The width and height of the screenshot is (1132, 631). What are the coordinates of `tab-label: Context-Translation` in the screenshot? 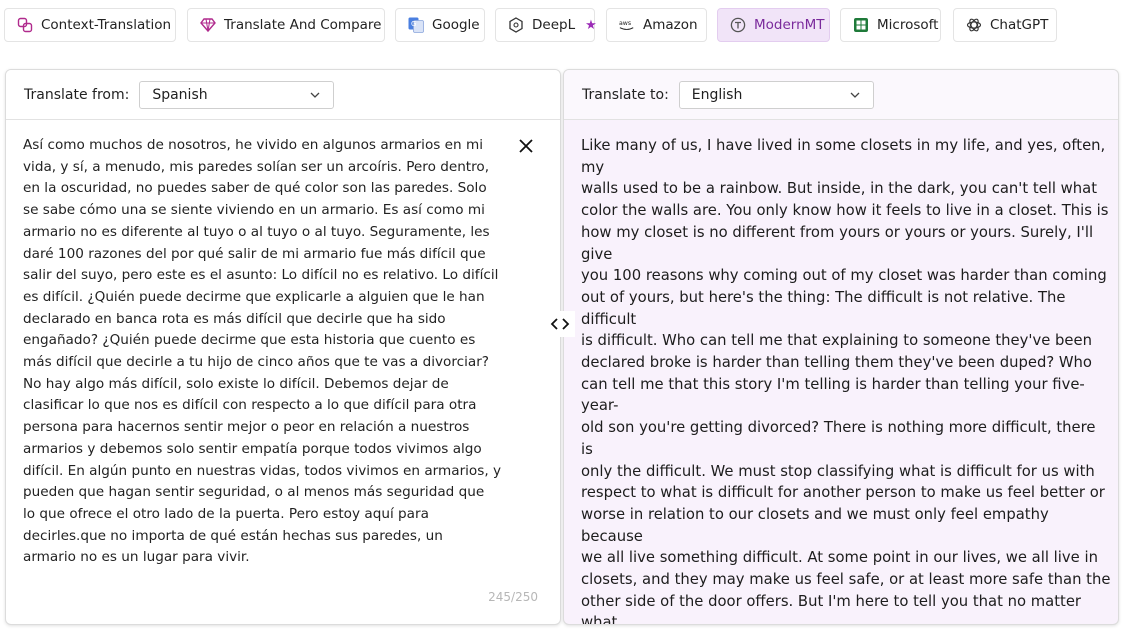 It's located at (106, 25).